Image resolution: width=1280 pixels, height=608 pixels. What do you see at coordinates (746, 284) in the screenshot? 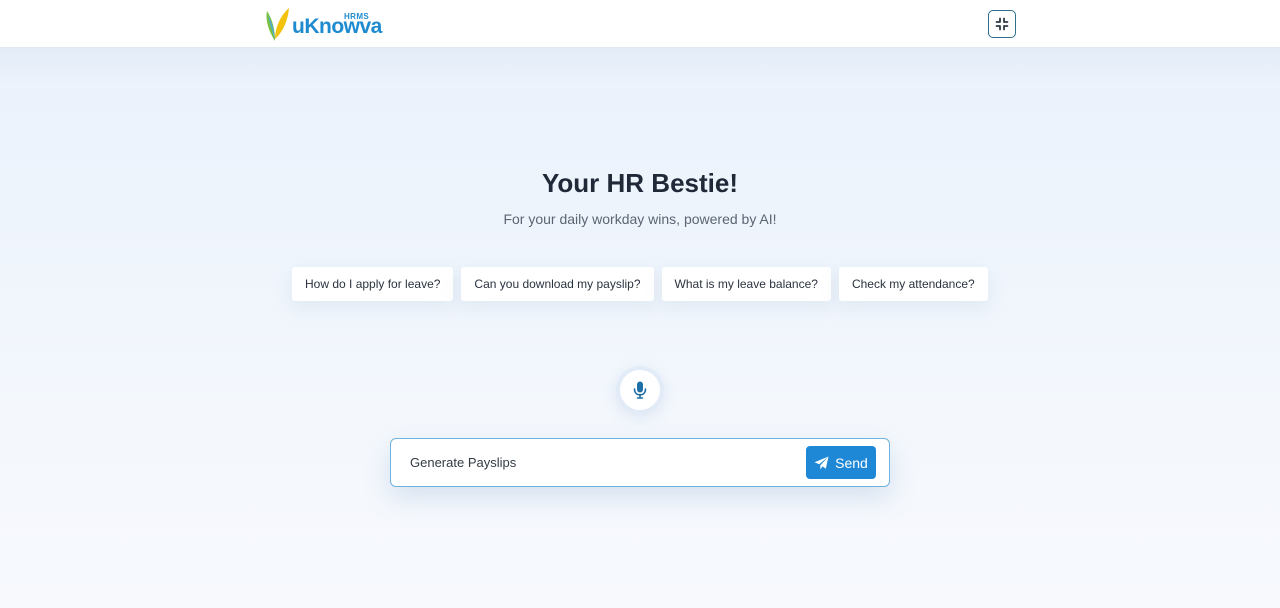
I see `suggestion-leave-balance: What is my leave balance?` at bounding box center [746, 284].